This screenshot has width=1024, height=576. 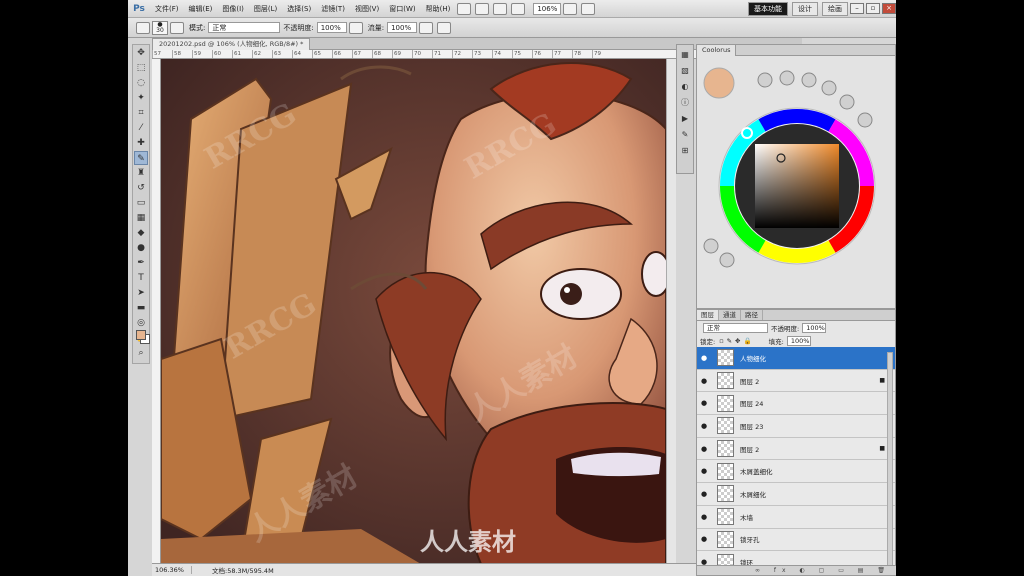 What do you see at coordinates (141, 68) in the screenshot?
I see `marquee-tool-icon: ⬚` at bounding box center [141, 68].